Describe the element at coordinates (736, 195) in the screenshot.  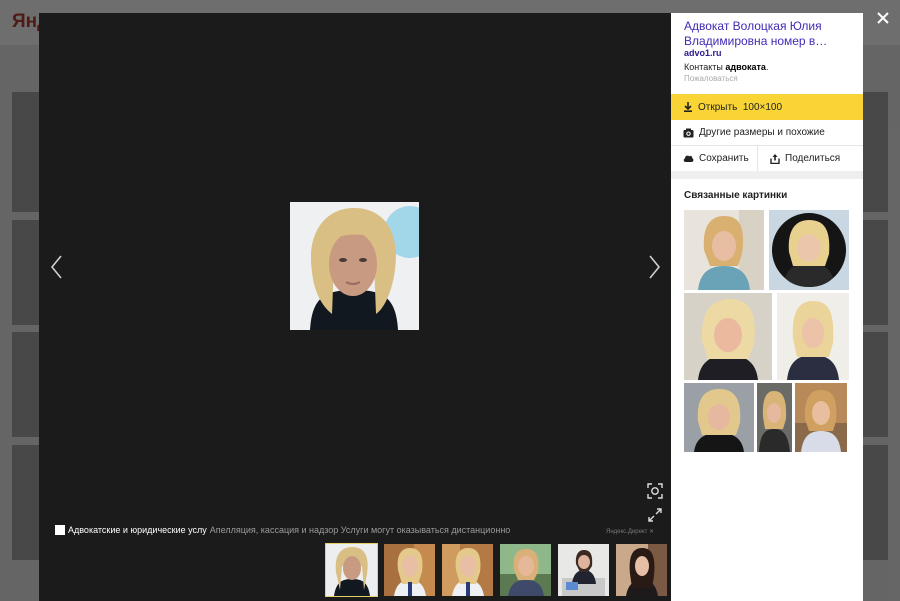
I see `related-images-heading: Связанные картинки` at that location.